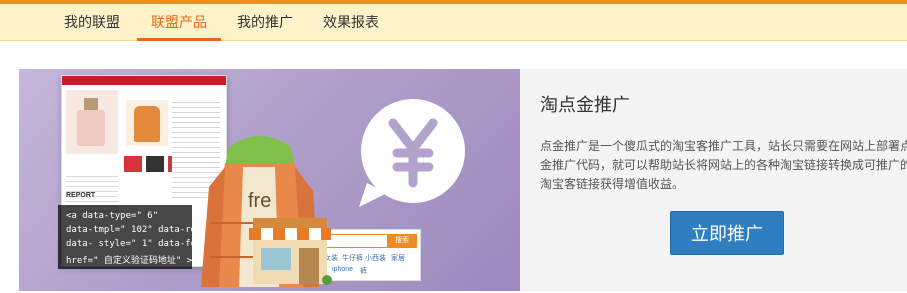  What do you see at coordinates (147, 123) in the screenshot?
I see `mockup-jacket-image` at bounding box center [147, 123].